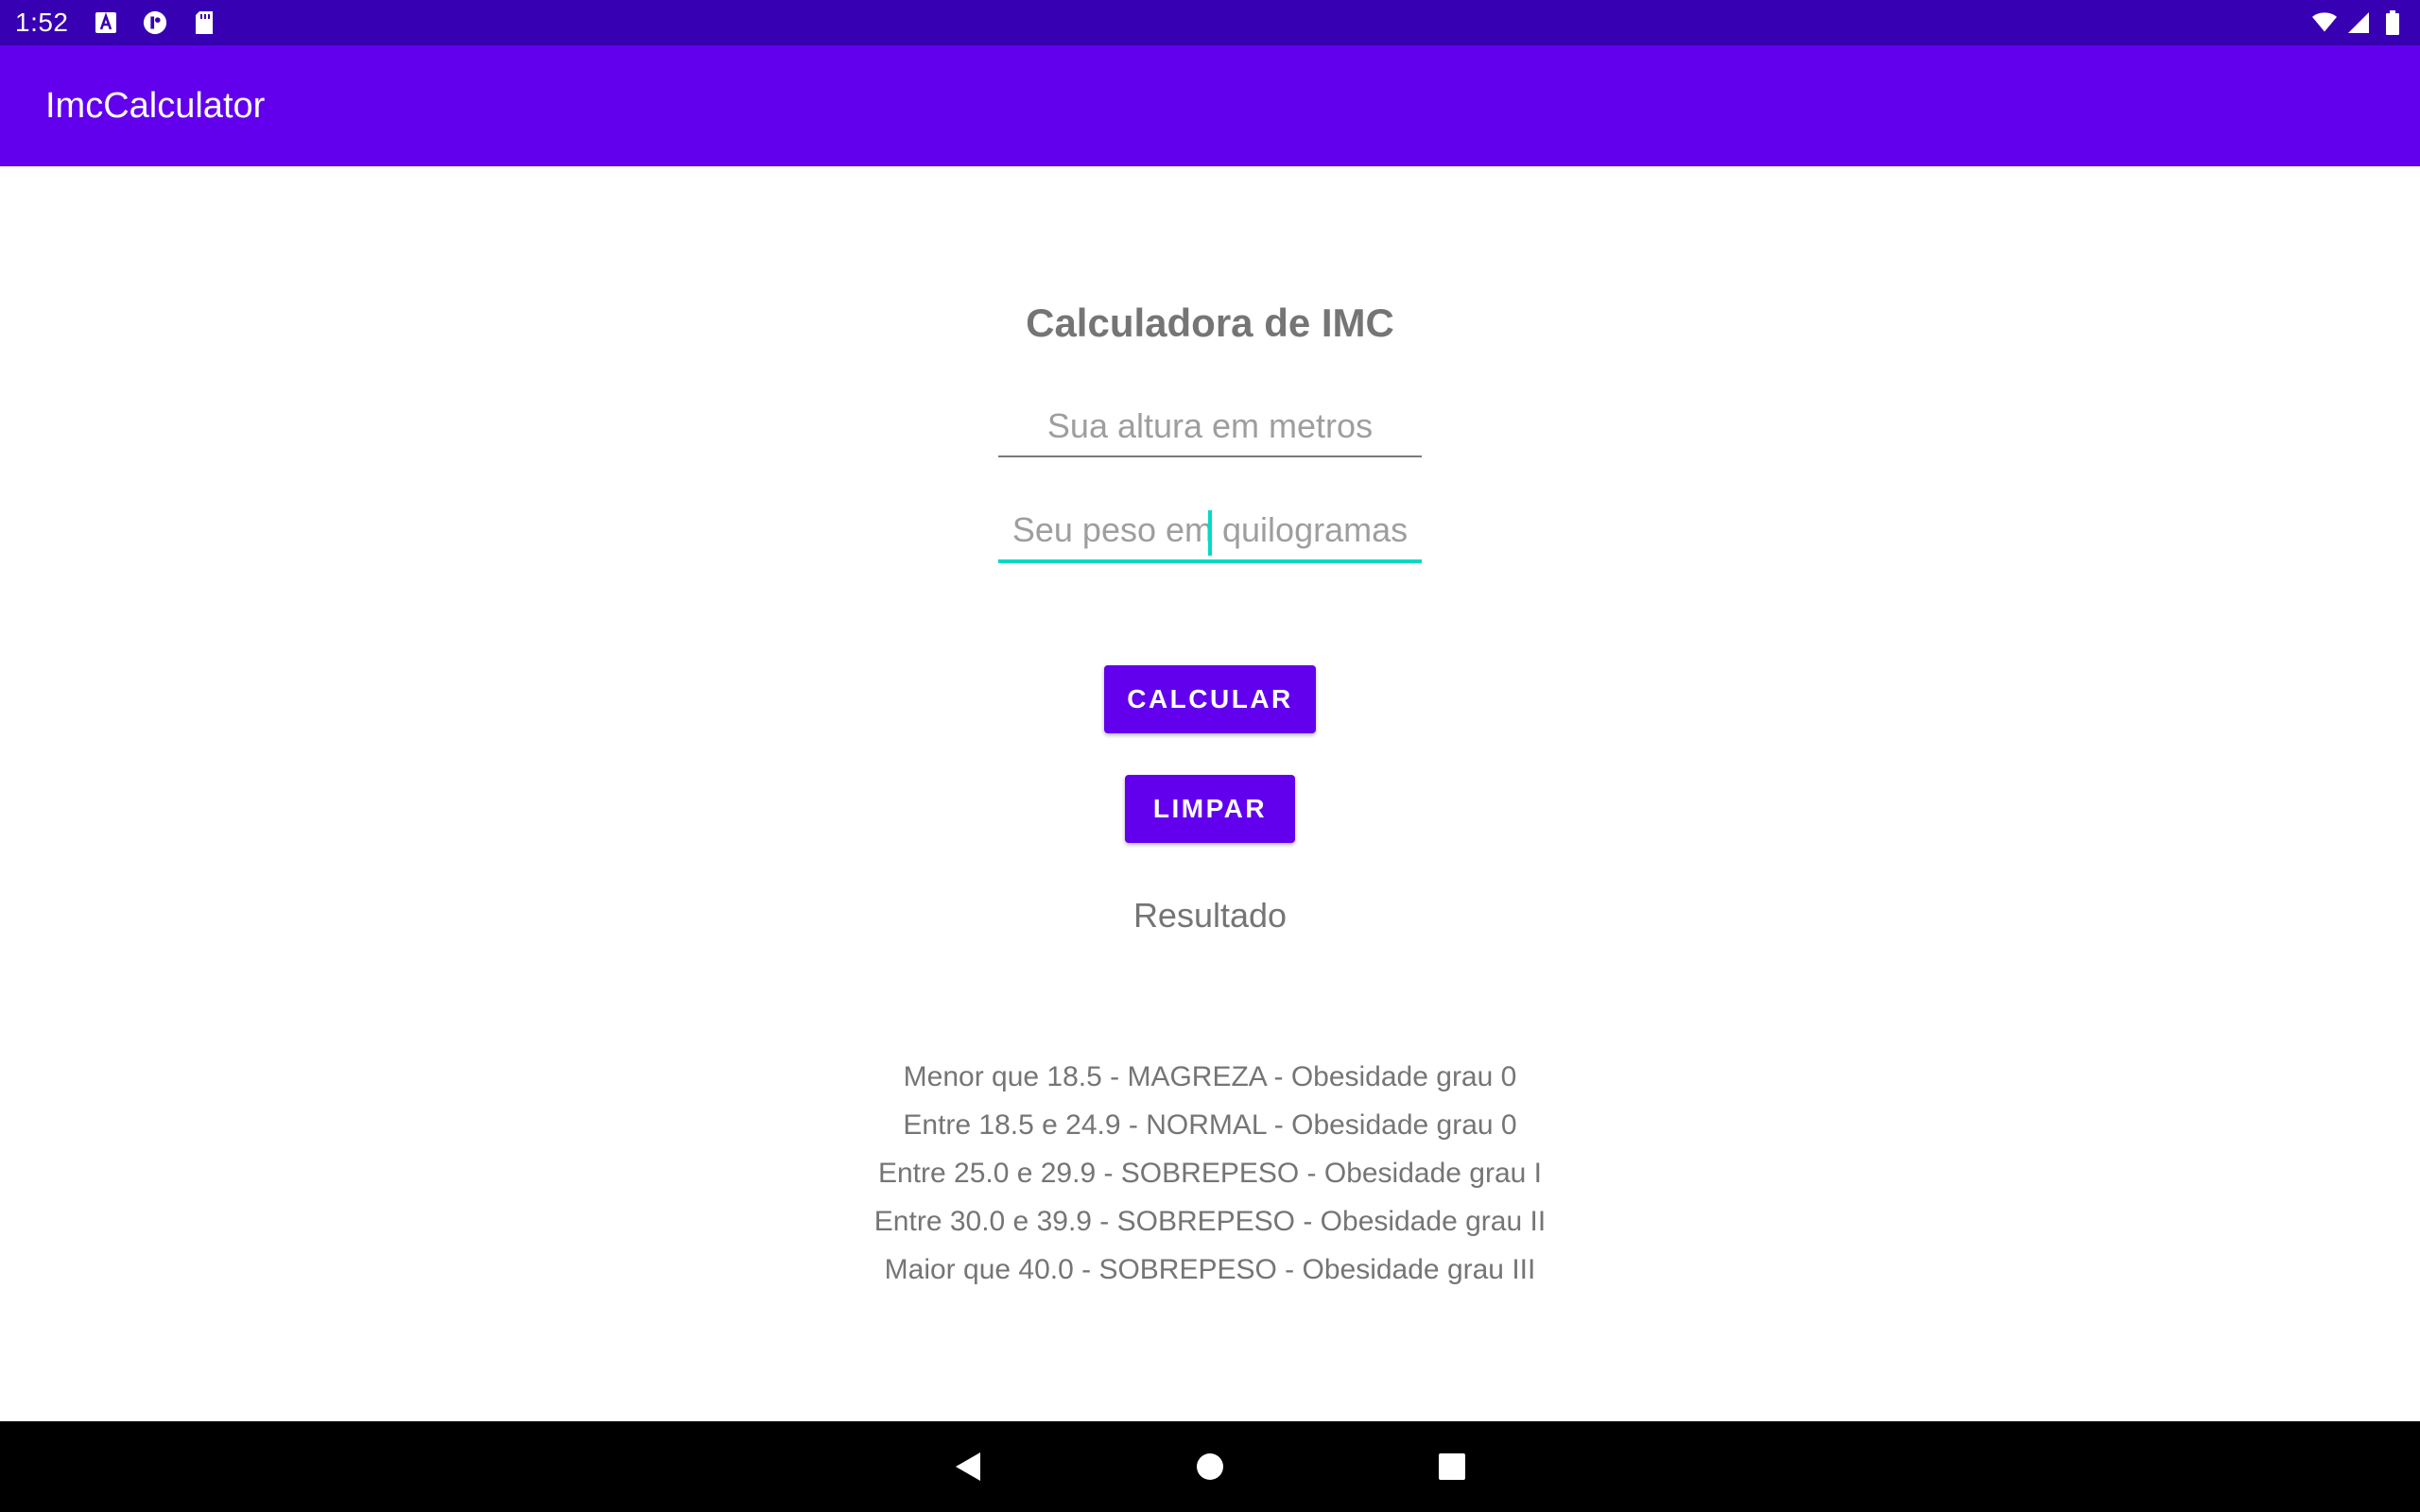 Image resolution: width=2420 pixels, height=1512 pixels. I want to click on height-input, so click(1210, 426).